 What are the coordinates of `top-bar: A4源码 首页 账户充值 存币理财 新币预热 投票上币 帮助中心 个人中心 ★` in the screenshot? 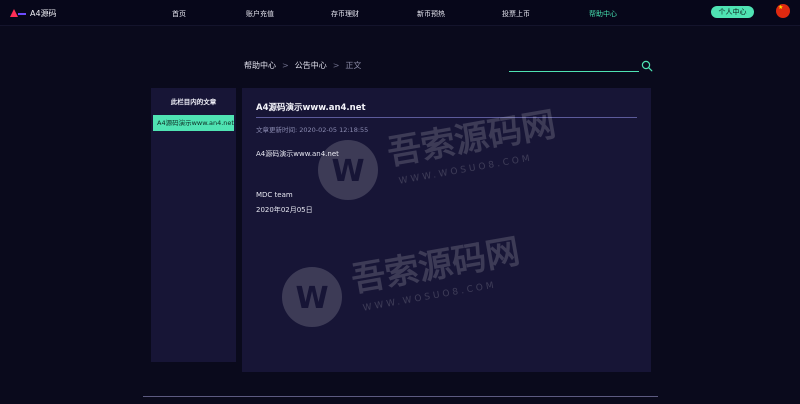 It's located at (400, 13).